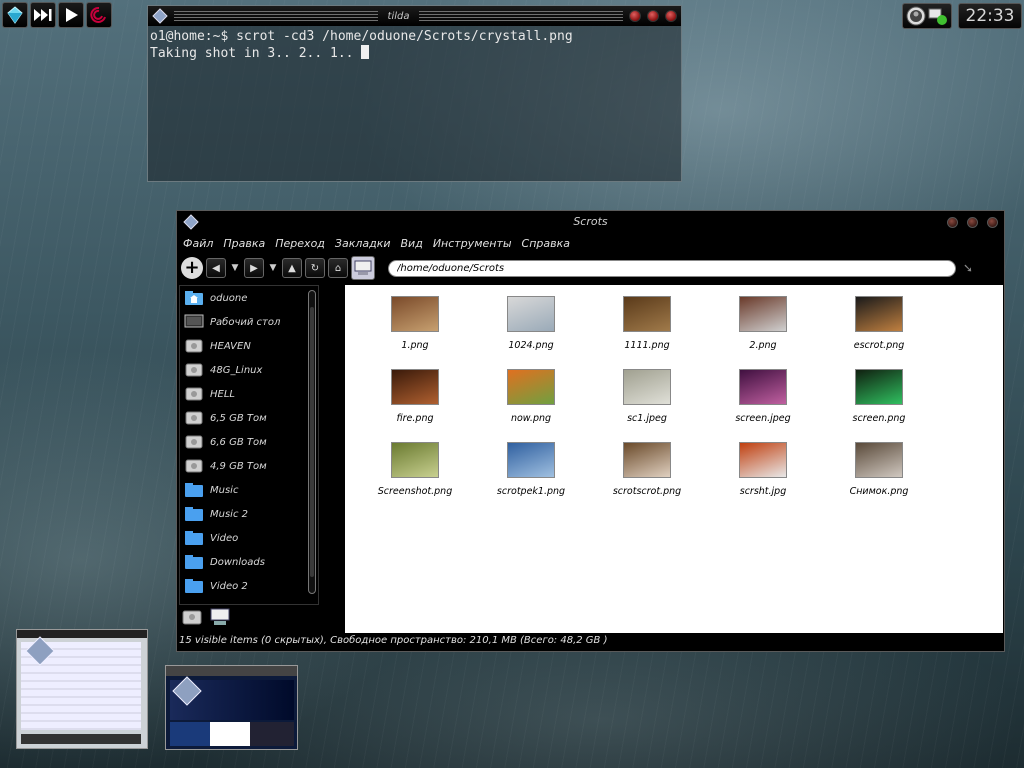  I want to click on file-name: scrsht.jpg, so click(763, 491).